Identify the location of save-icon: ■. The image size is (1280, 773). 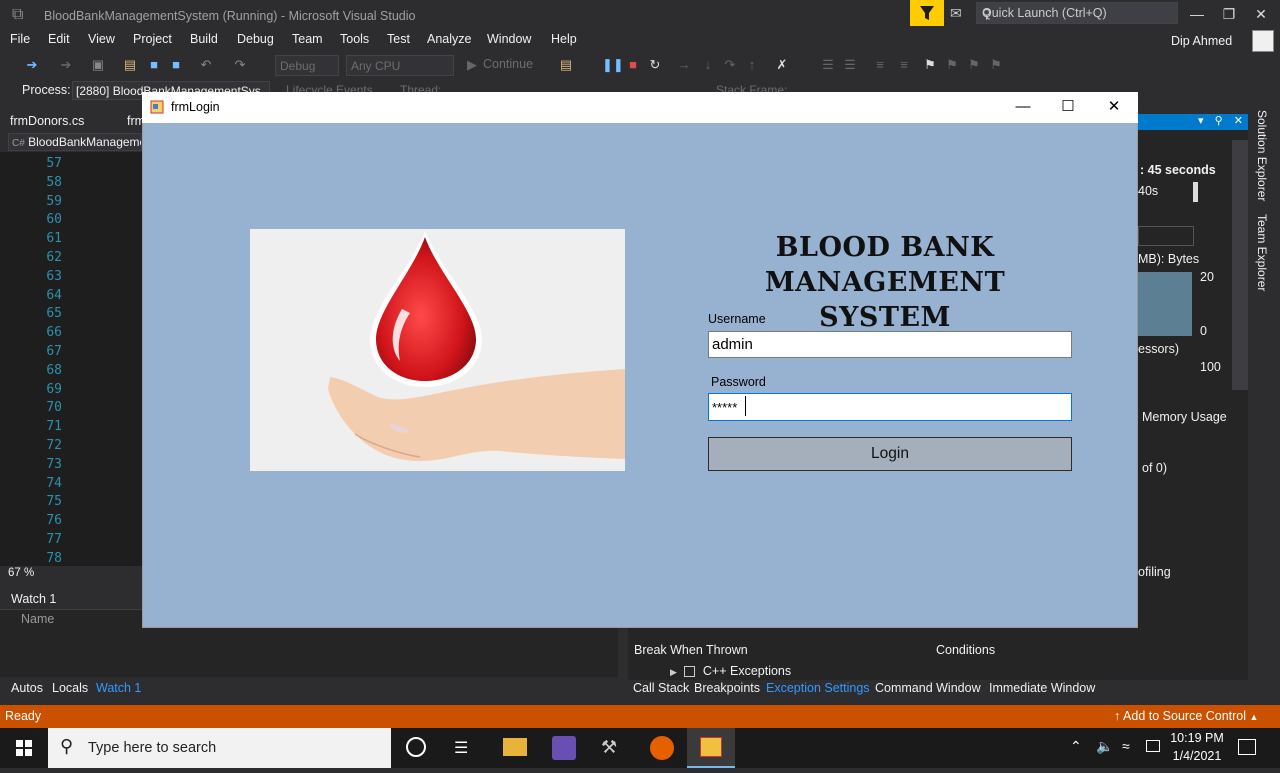
(154, 65).